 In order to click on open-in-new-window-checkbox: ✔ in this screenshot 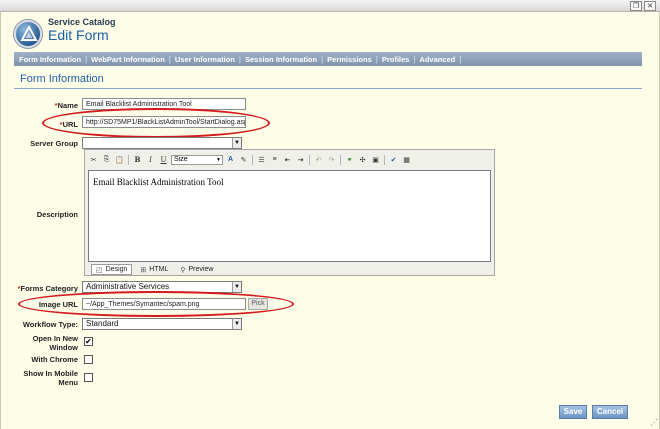, I will do `click(88, 341)`.